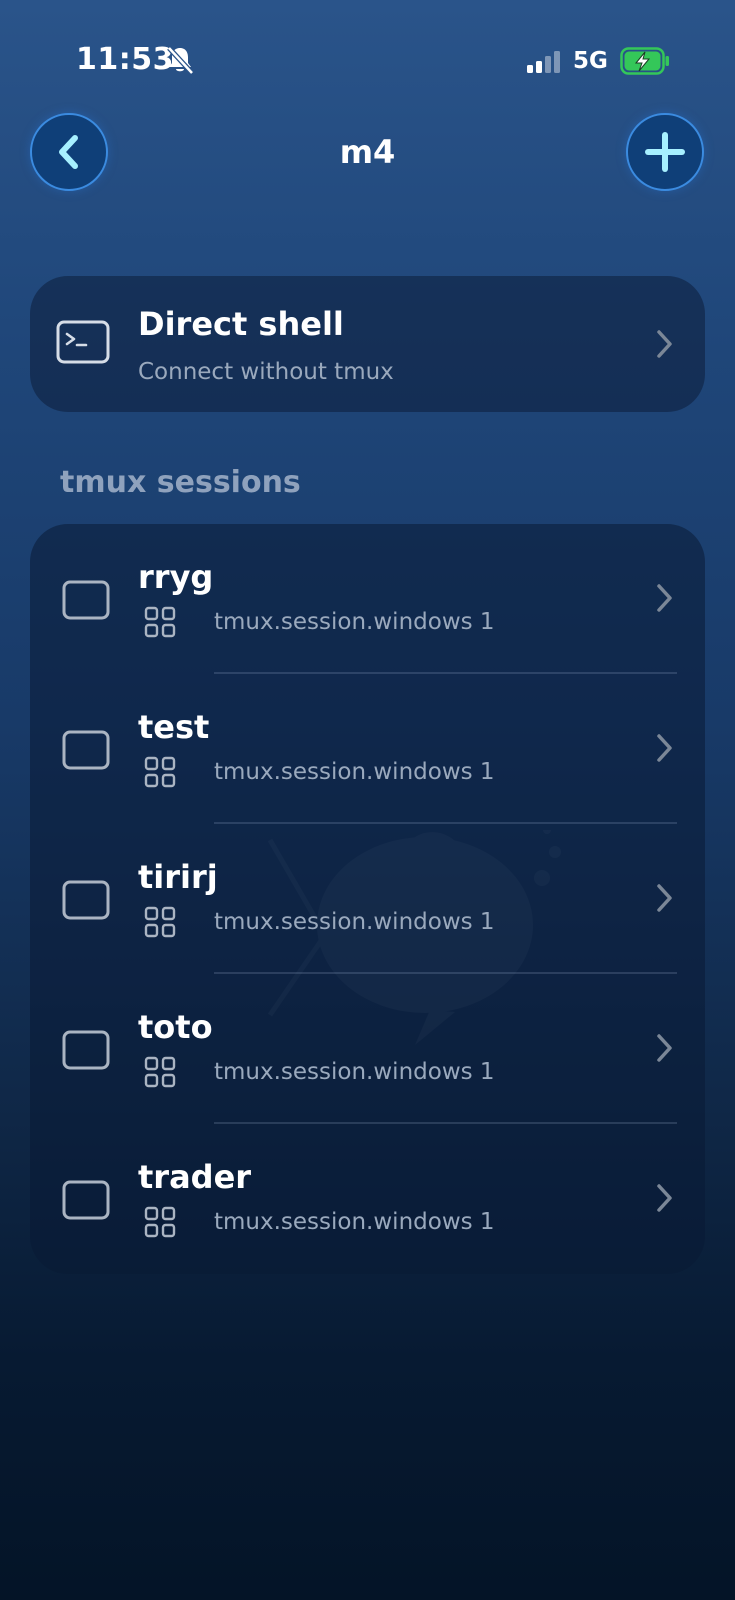  Describe the element at coordinates (590, 61) in the screenshot. I see `network-type: 5G` at that location.